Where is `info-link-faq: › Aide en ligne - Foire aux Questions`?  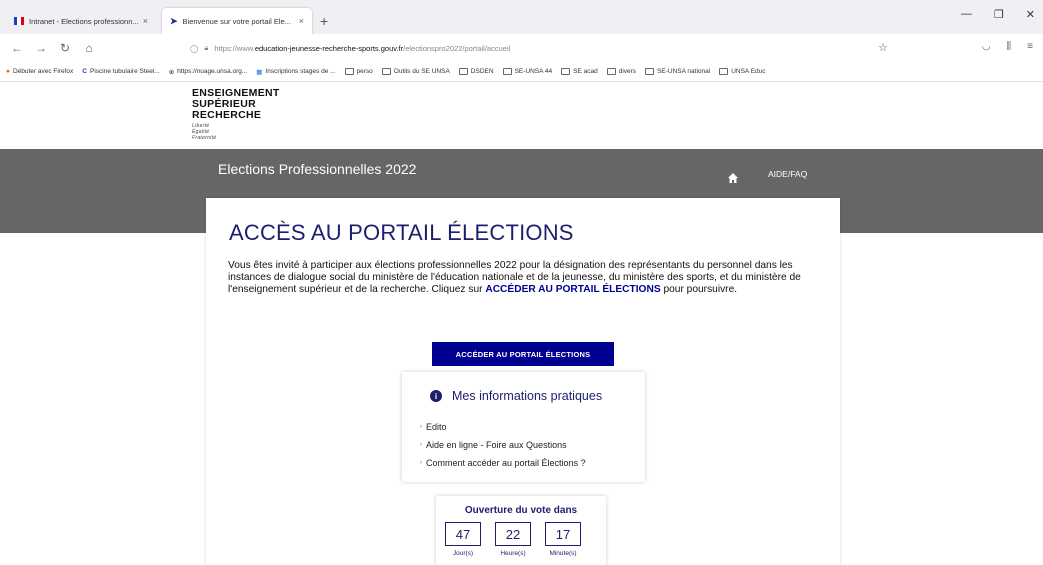 info-link-faq: › Aide en ligne - Foire aux Questions is located at coordinates (503, 445).